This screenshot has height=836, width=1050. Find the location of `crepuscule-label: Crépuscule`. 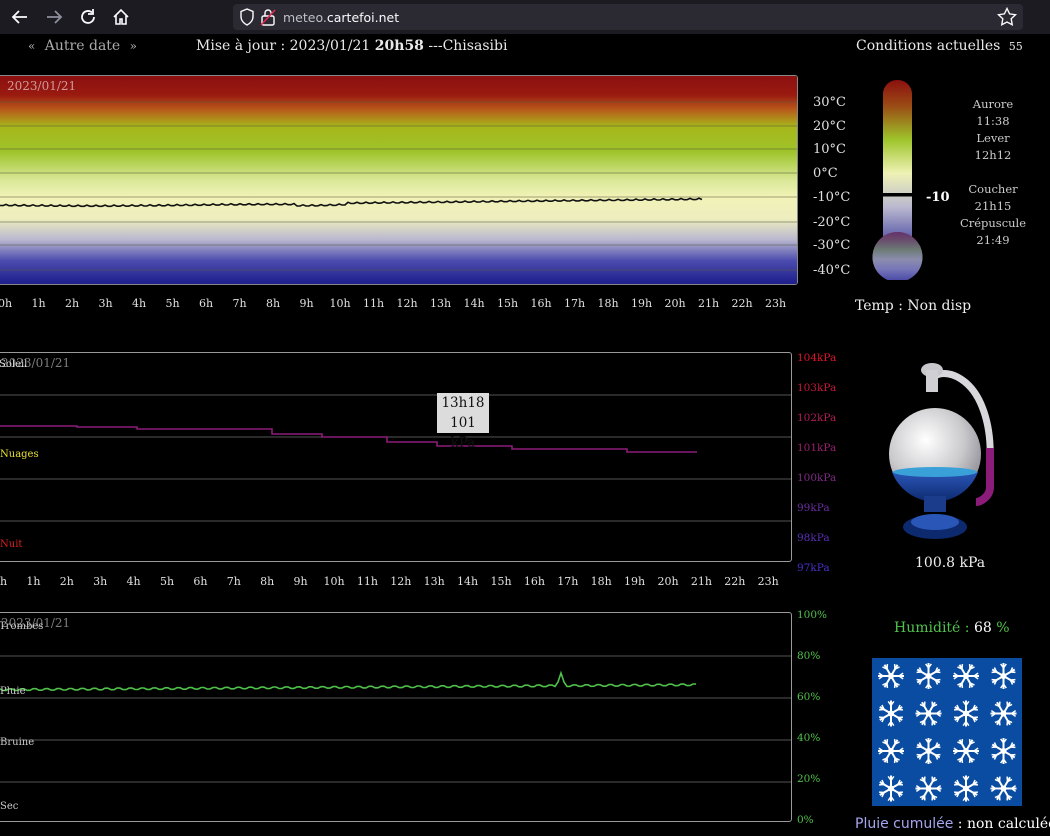

crepuscule-label: Crépuscule is located at coordinates (993, 223).